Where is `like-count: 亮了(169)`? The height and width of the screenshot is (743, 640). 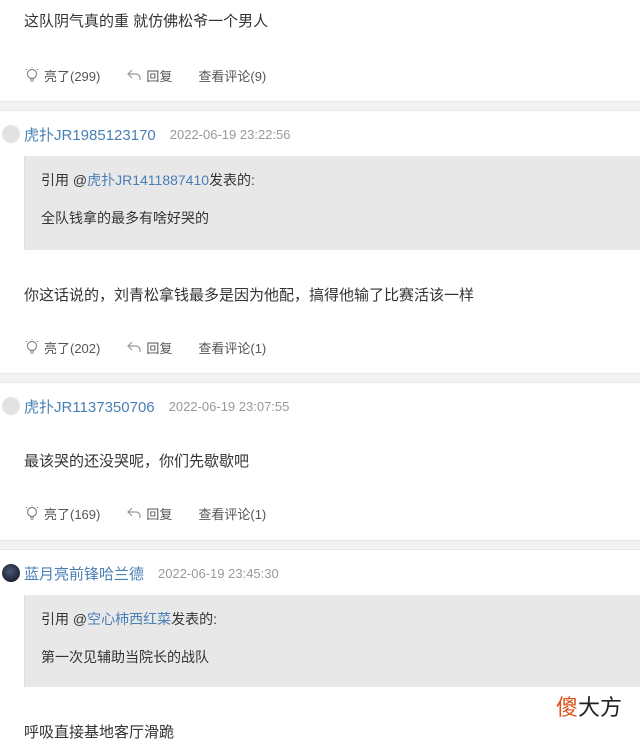 like-count: 亮了(169) is located at coordinates (72, 514).